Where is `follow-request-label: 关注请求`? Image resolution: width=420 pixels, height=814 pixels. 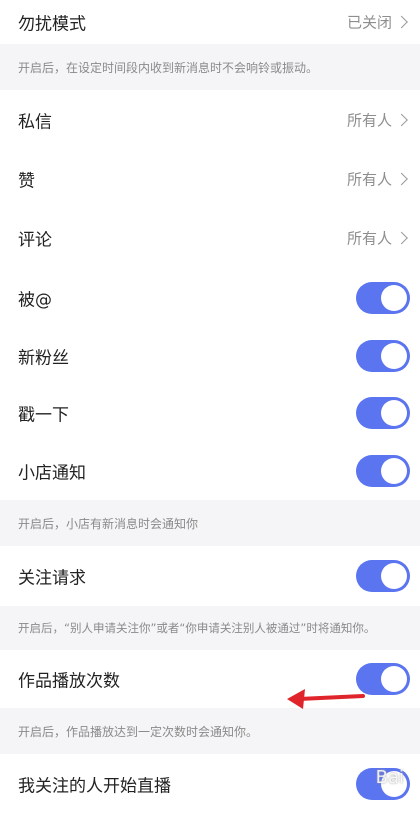 follow-request-label: 关注请求 is located at coordinates (52, 578).